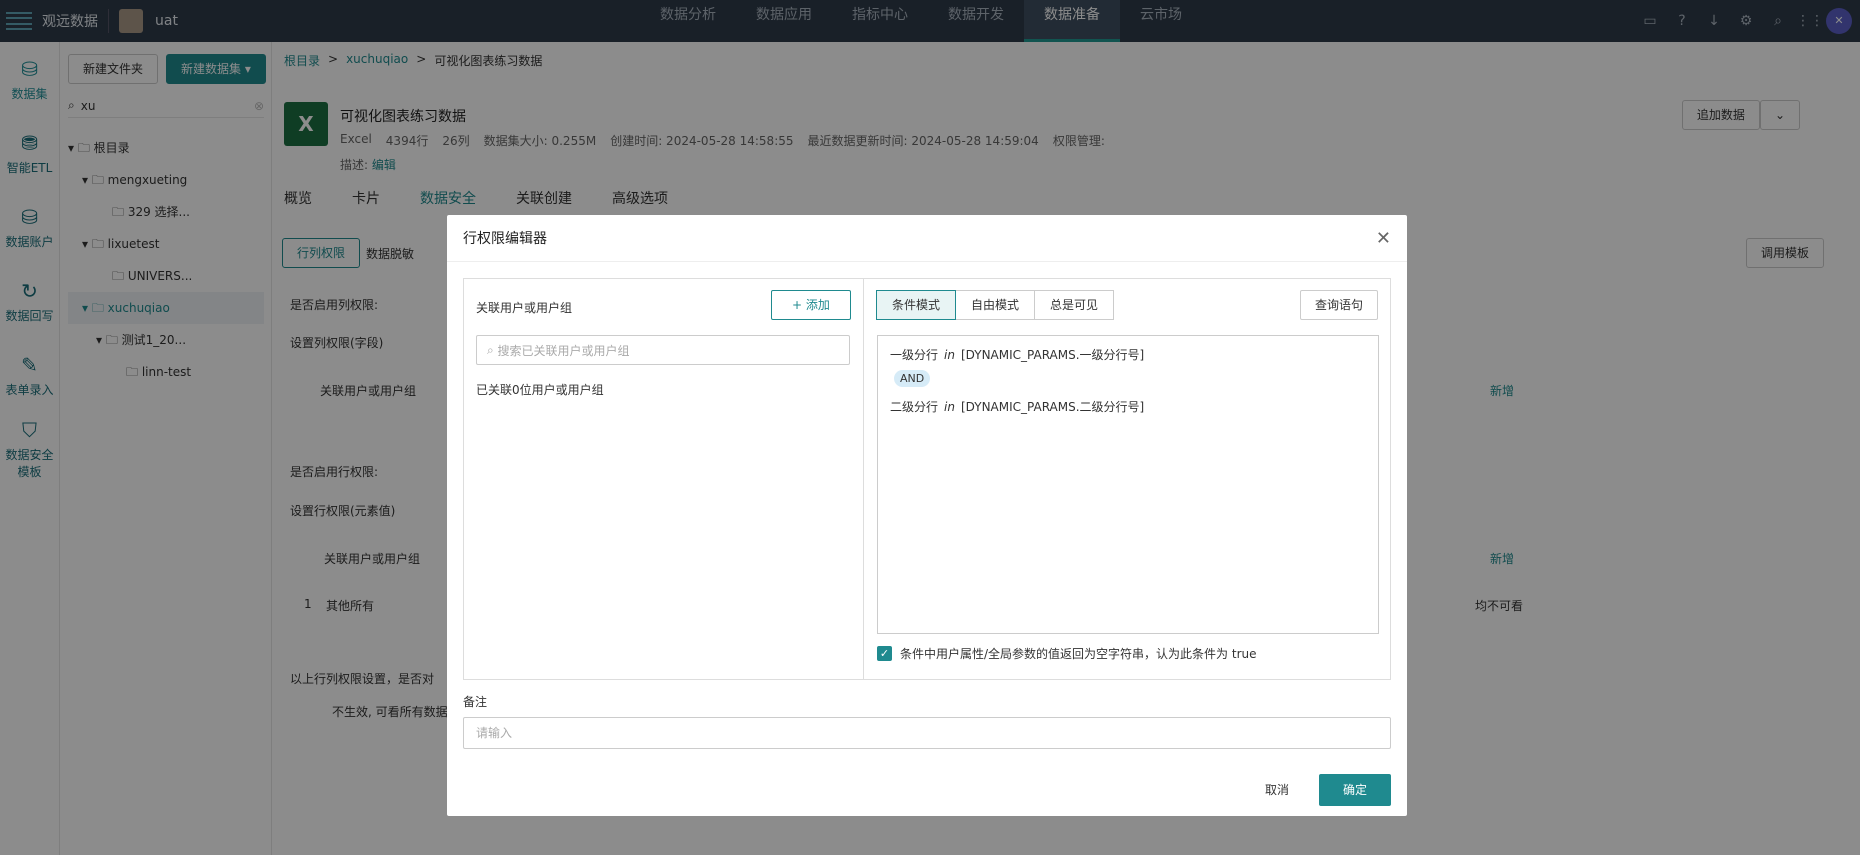  Describe the element at coordinates (475, 702) in the screenshot. I see `remark-label: 备注` at that location.